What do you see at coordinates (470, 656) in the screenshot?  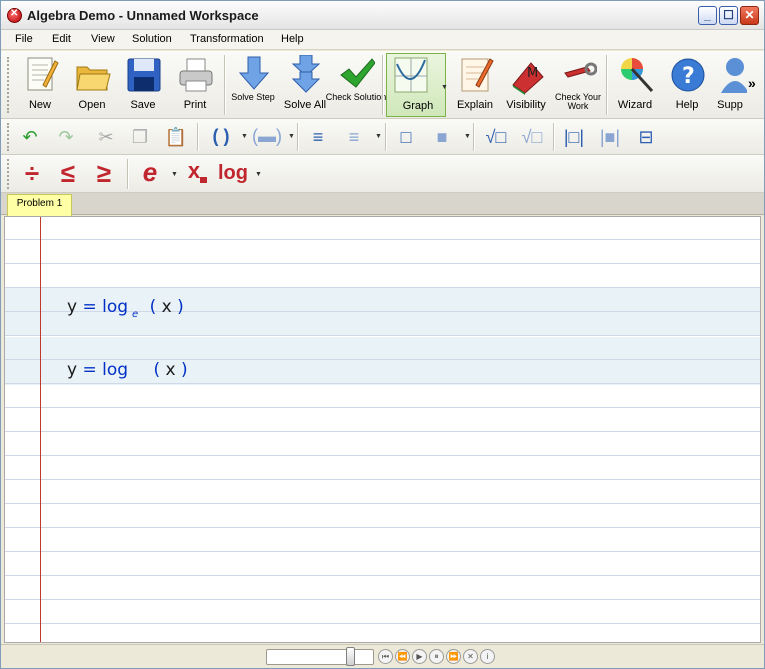 I see `stop-icon: ✕` at bounding box center [470, 656].